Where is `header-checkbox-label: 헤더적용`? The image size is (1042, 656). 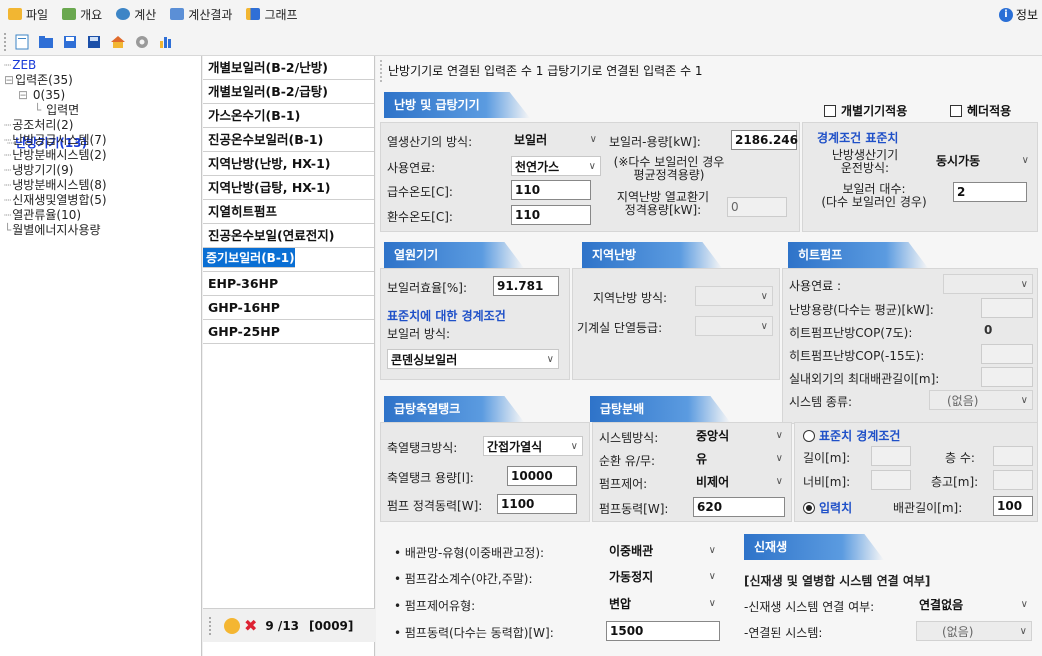
header-checkbox-label: 헤더적용 is located at coordinates (989, 111).